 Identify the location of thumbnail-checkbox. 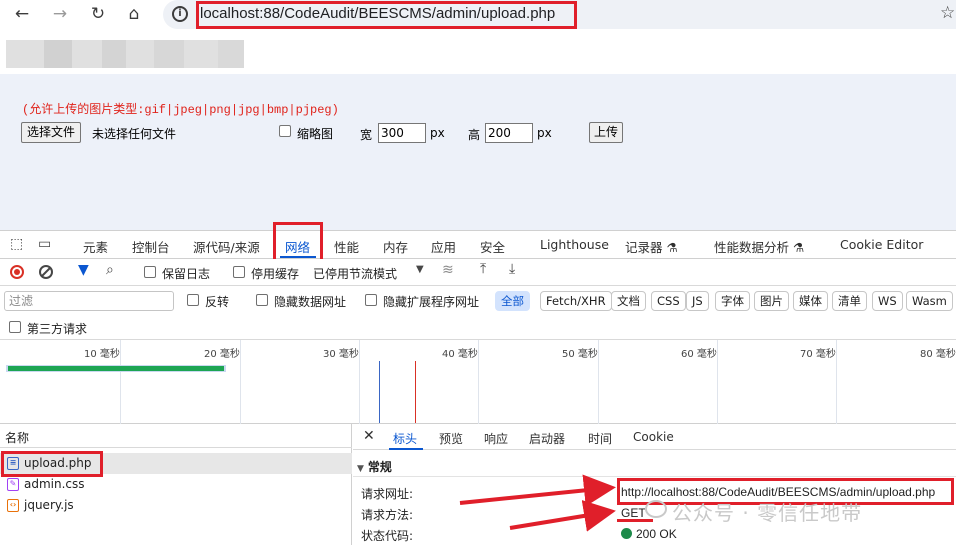
(285, 131).